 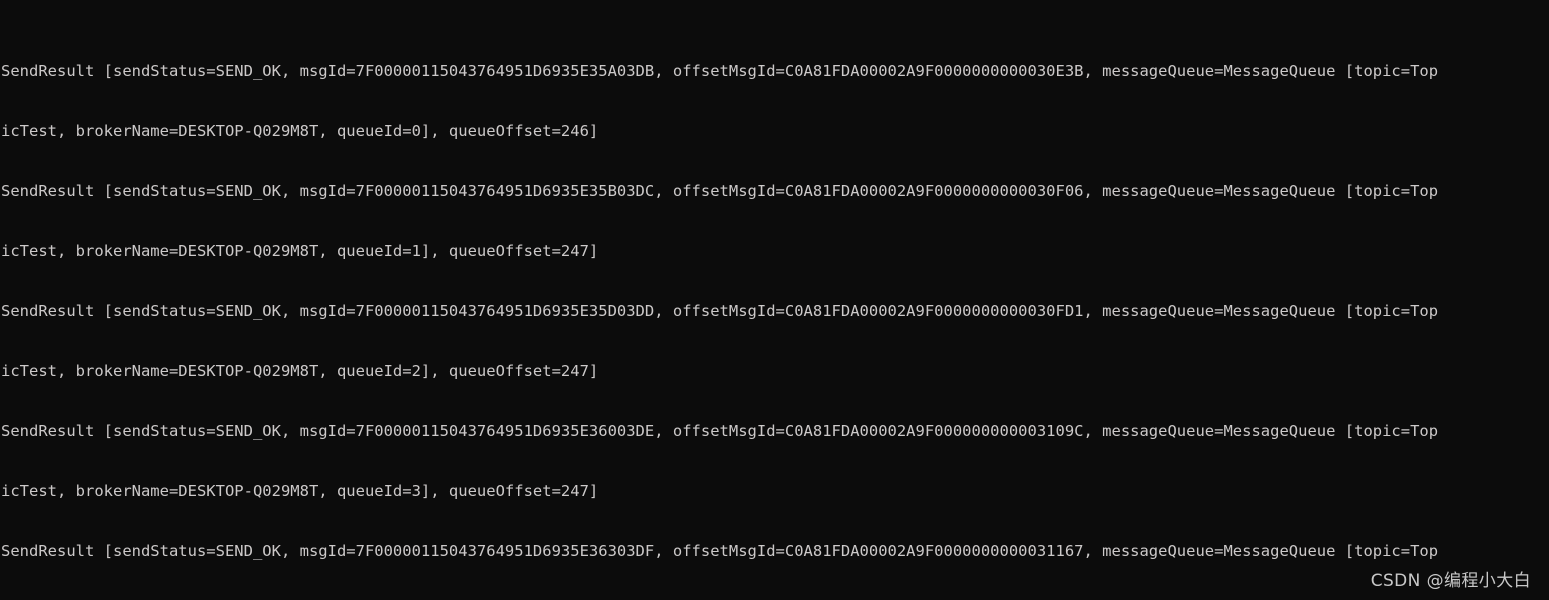 What do you see at coordinates (1450, 581) in the screenshot?
I see `watermark-label: CSDN @编程小大白` at bounding box center [1450, 581].